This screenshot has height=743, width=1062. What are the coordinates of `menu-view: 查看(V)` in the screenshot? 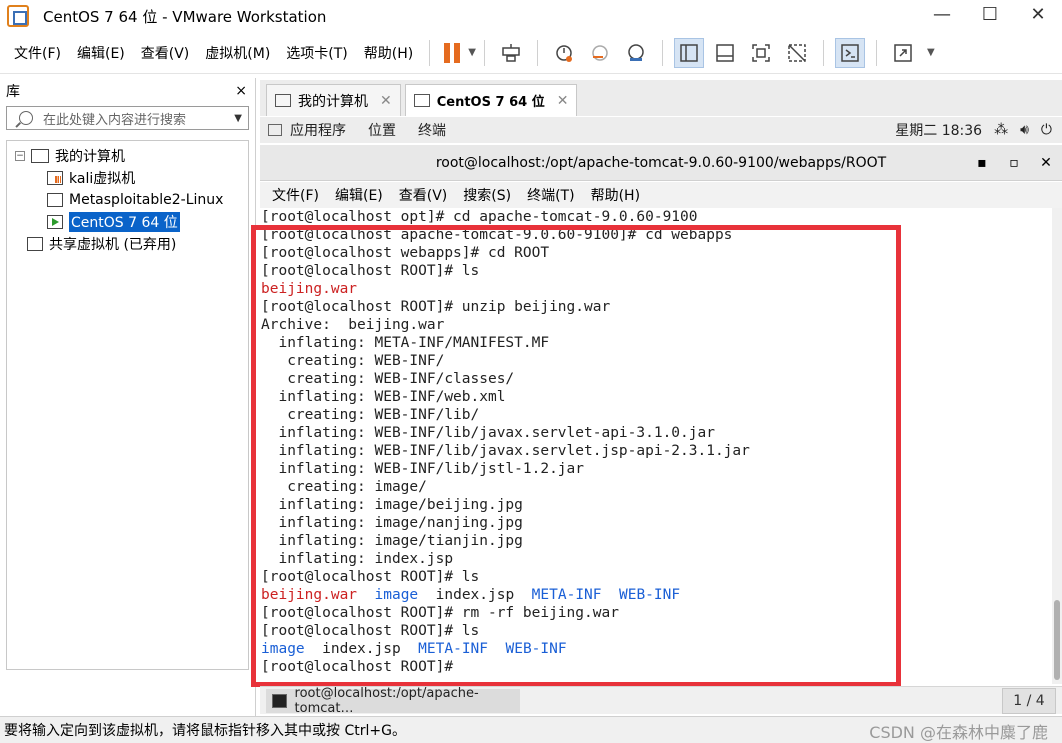 It's located at (165, 53).